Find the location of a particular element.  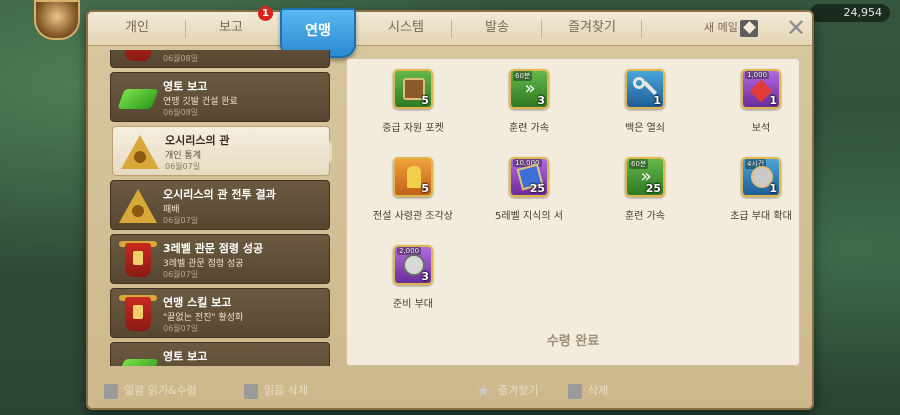

reward-label: 준비 부대 is located at coordinates (413, 304).